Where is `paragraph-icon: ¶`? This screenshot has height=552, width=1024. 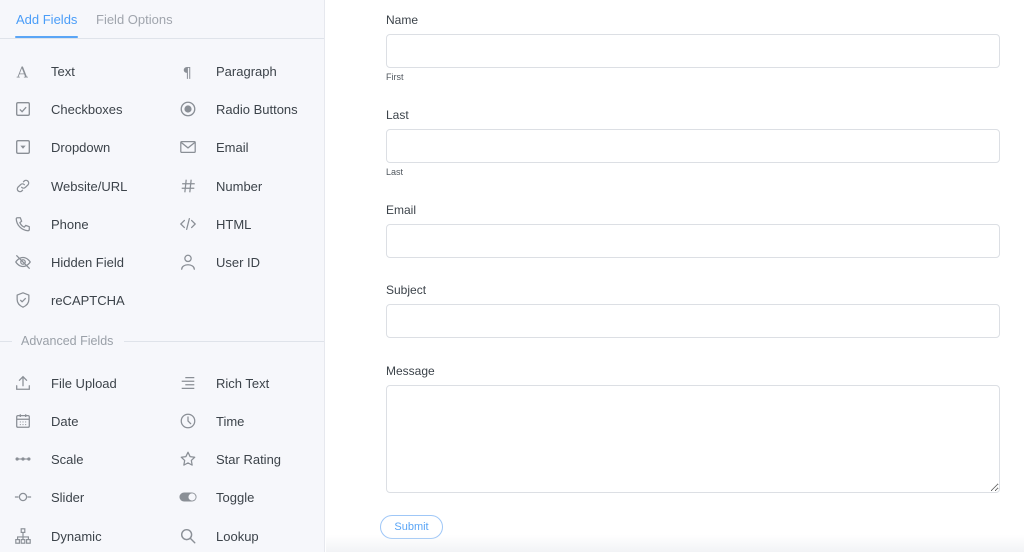 paragraph-icon: ¶ is located at coordinates (188, 71).